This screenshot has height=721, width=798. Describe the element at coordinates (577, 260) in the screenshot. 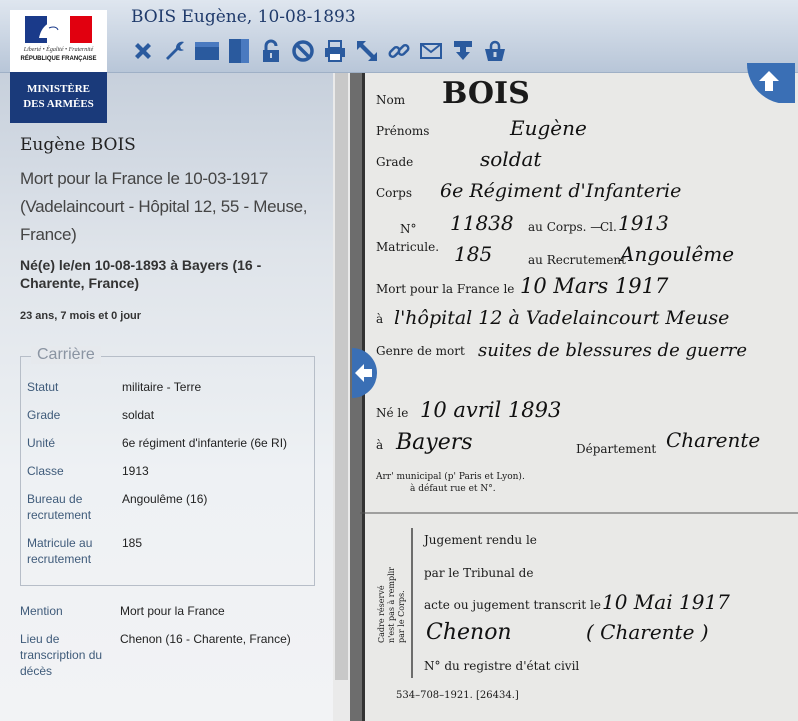

I see `label-au-recrutement: au Recrutement` at that location.